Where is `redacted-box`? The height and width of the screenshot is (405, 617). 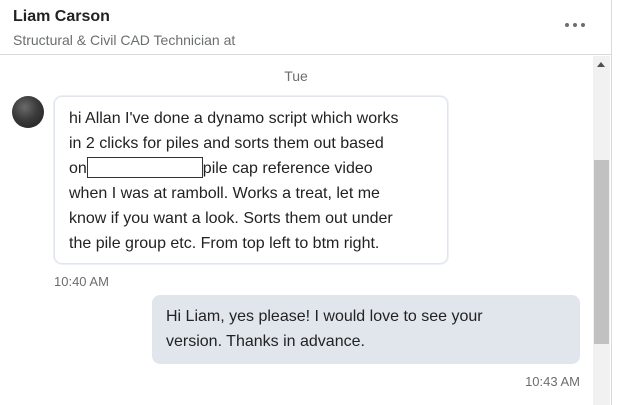 redacted-box is located at coordinates (144, 167).